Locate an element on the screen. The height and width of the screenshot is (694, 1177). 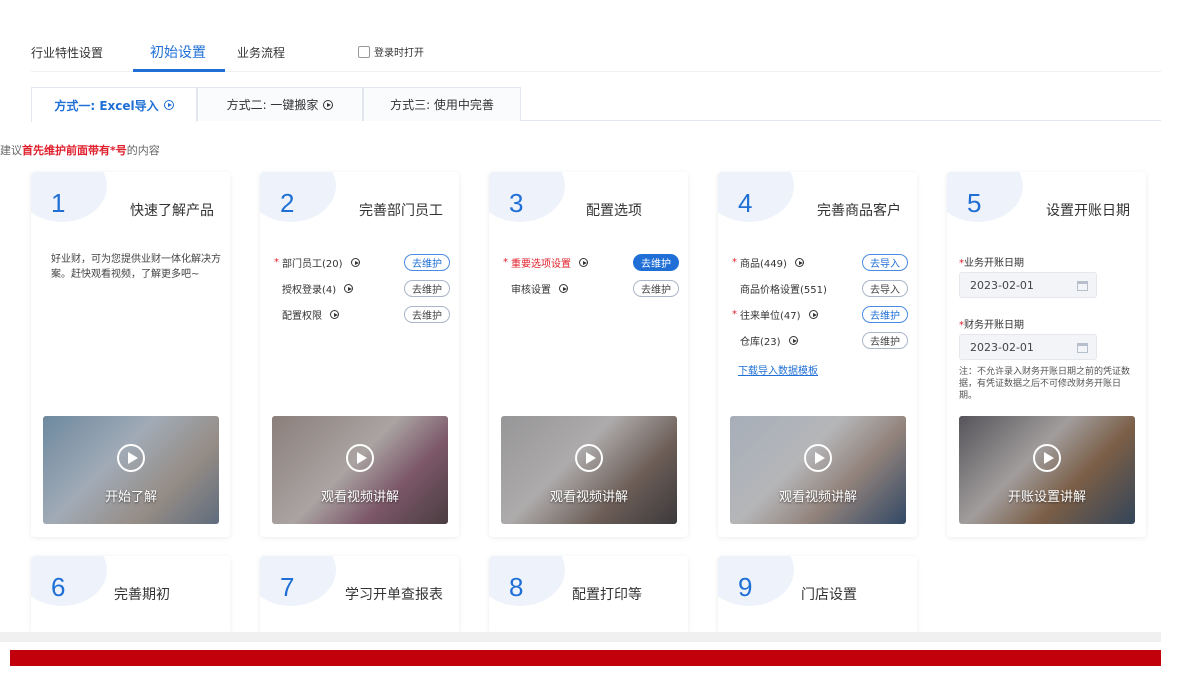
fin-open-date-label-text: 财务开账日期 is located at coordinates (994, 325).